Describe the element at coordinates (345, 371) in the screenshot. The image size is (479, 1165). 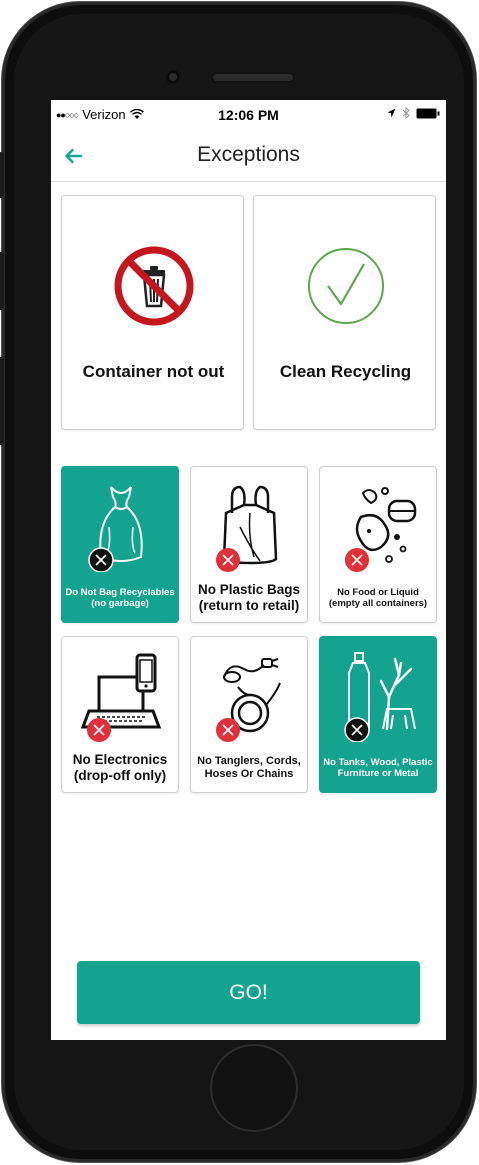
I see `card-label: Clean Recycling` at that location.